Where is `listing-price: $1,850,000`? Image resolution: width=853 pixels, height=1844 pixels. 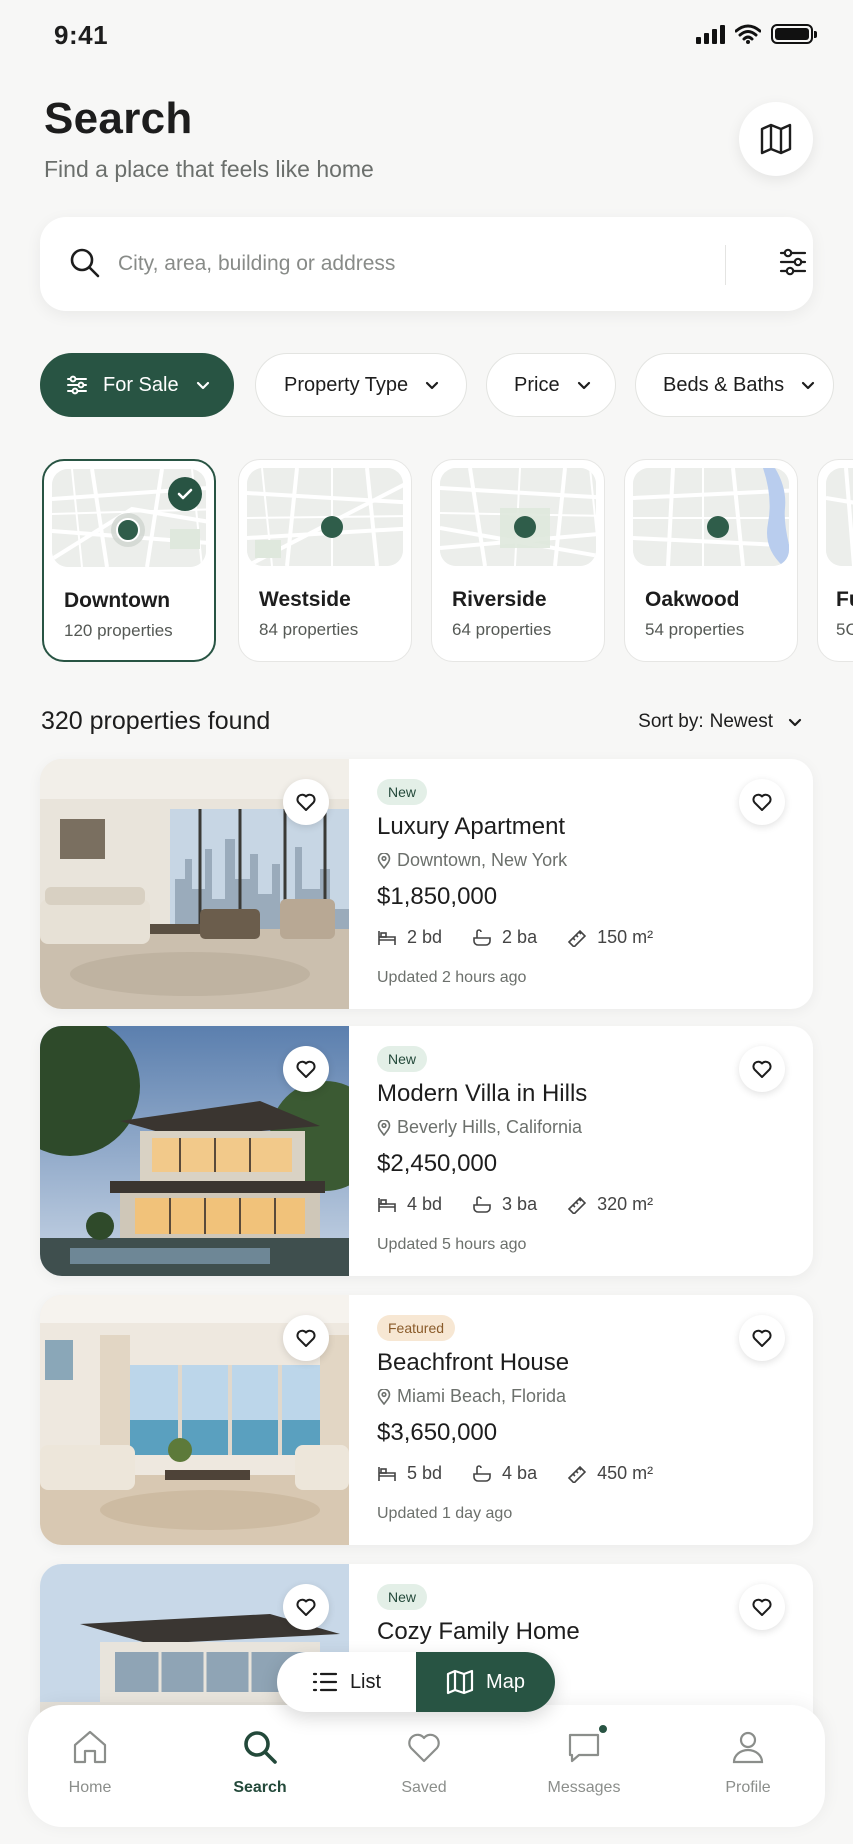 listing-price: $1,850,000 is located at coordinates (437, 896).